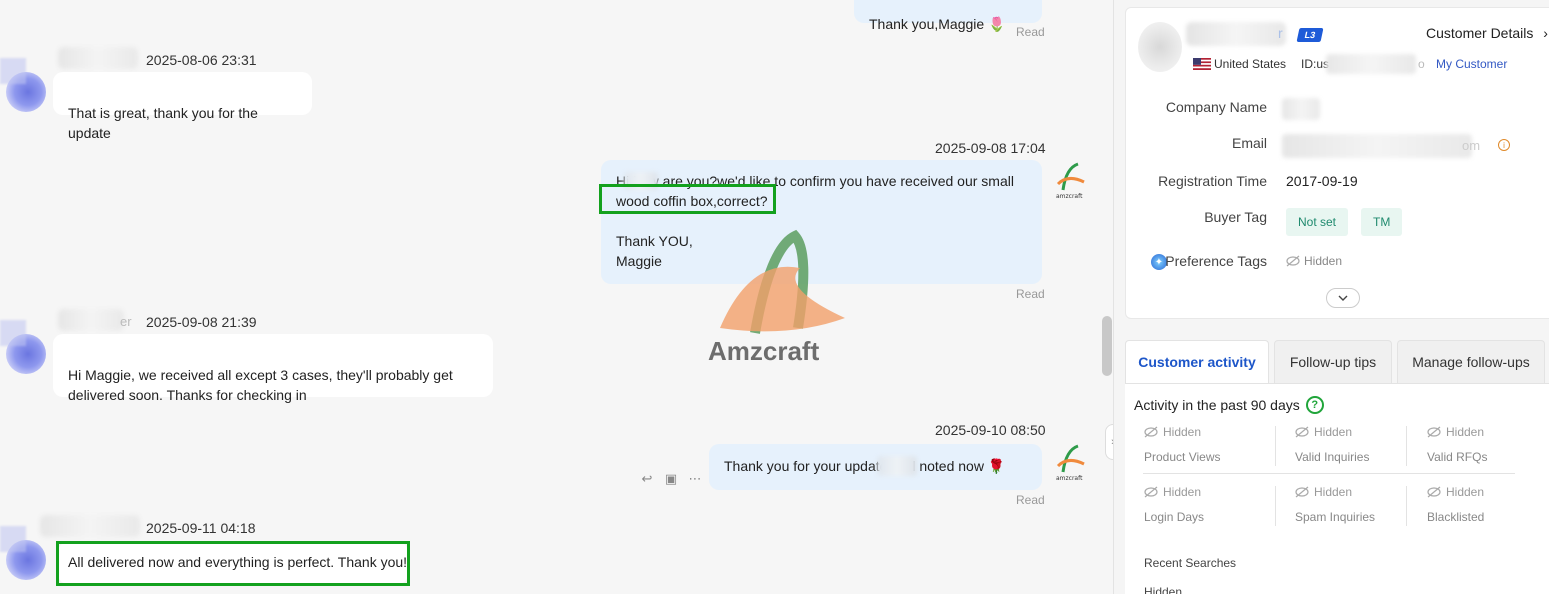 The image size is (1549, 594). What do you see at coordinates (1343, 298) in the screenshot?
I see `expand-details-button` at bounding box center [1343, 298].